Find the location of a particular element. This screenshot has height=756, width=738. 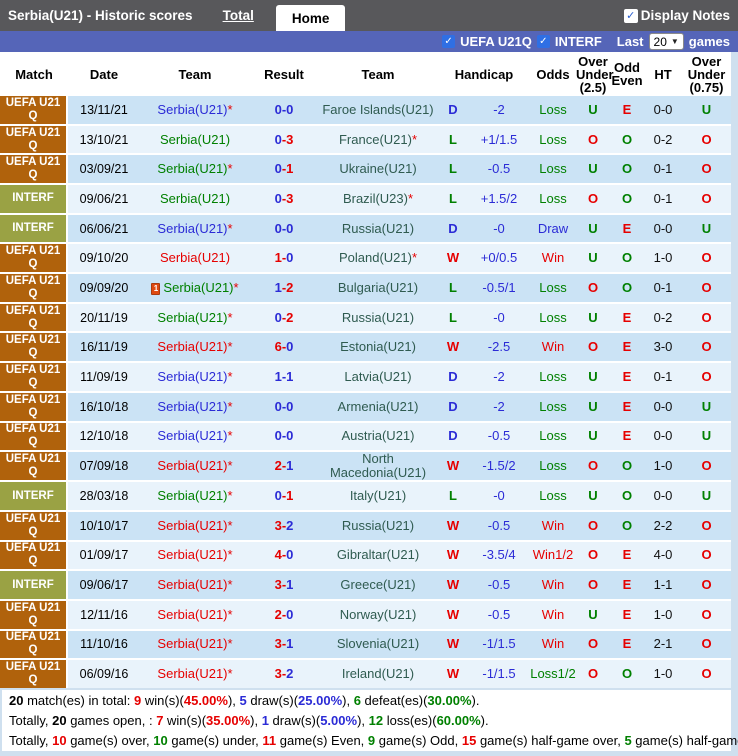

interf-checkbox: ✓ is located at coordinates (543, 41).